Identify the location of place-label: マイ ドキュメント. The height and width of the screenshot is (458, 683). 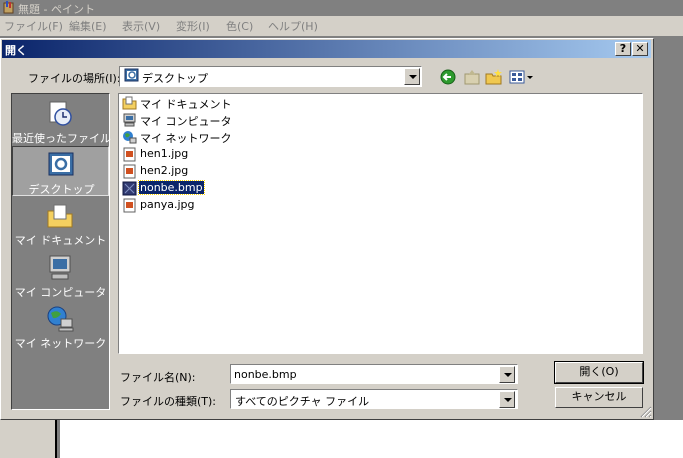
(60, 240).